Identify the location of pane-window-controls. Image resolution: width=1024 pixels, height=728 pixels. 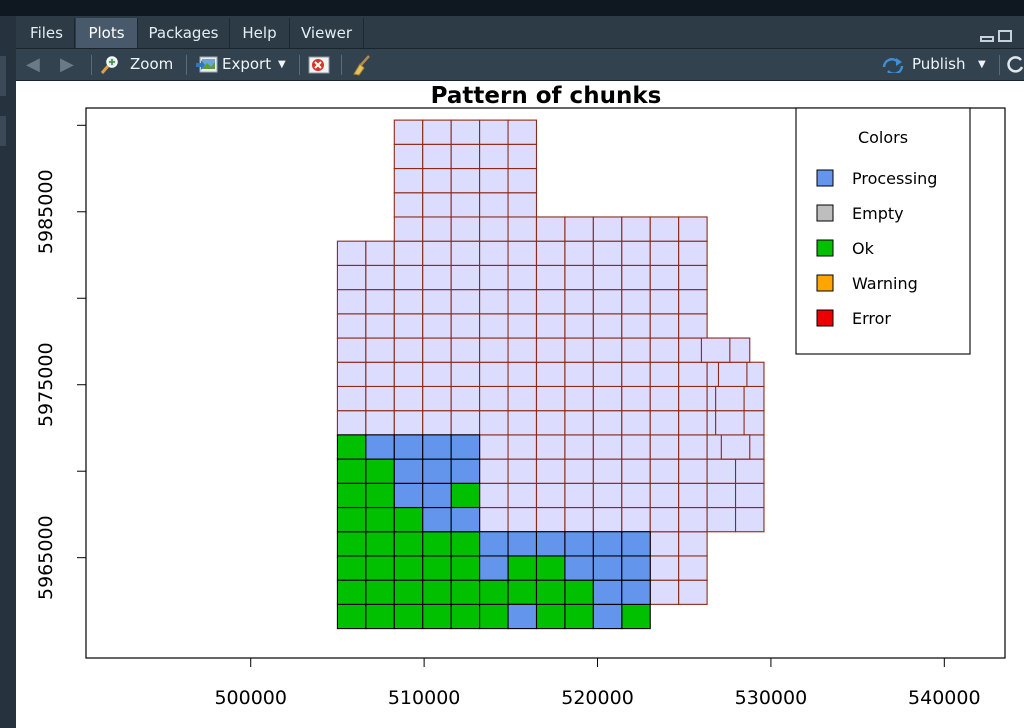
(998, 37).